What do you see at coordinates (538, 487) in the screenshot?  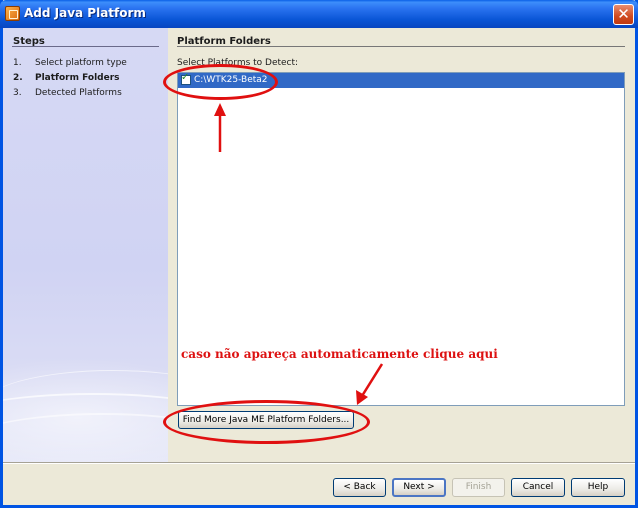 I see `cancel-button: Cancel` at bounding box center [538, 487].